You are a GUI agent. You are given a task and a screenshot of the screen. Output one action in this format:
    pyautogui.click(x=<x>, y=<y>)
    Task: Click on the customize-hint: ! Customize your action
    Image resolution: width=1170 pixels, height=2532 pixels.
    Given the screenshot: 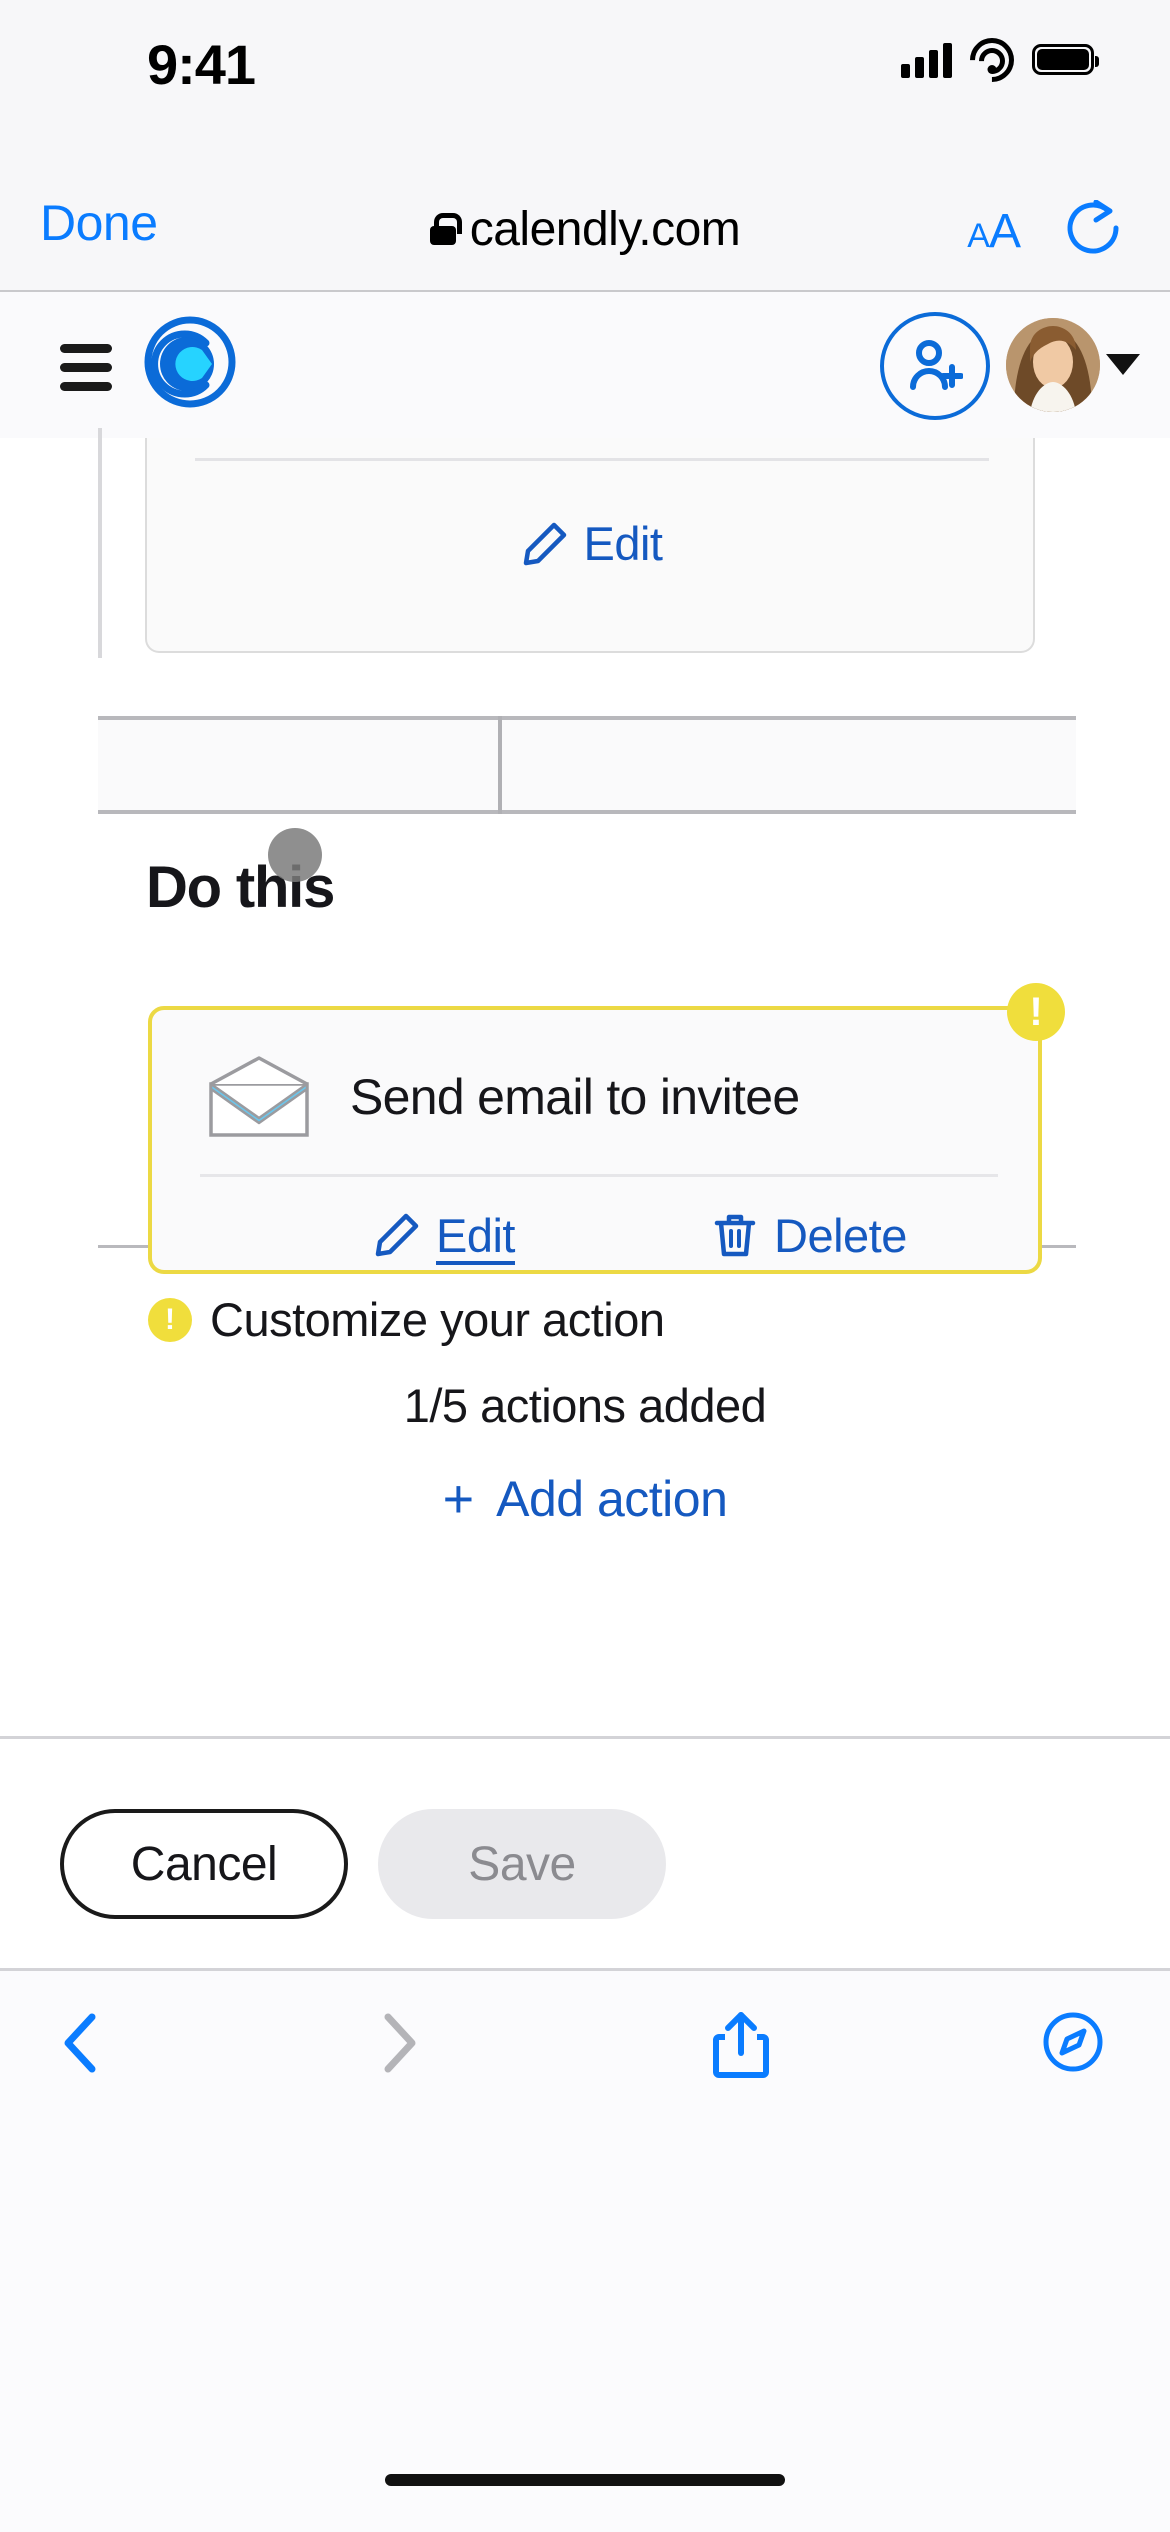 What is the action you would take?
    pyautogui.click(x=406, y=1319)
    